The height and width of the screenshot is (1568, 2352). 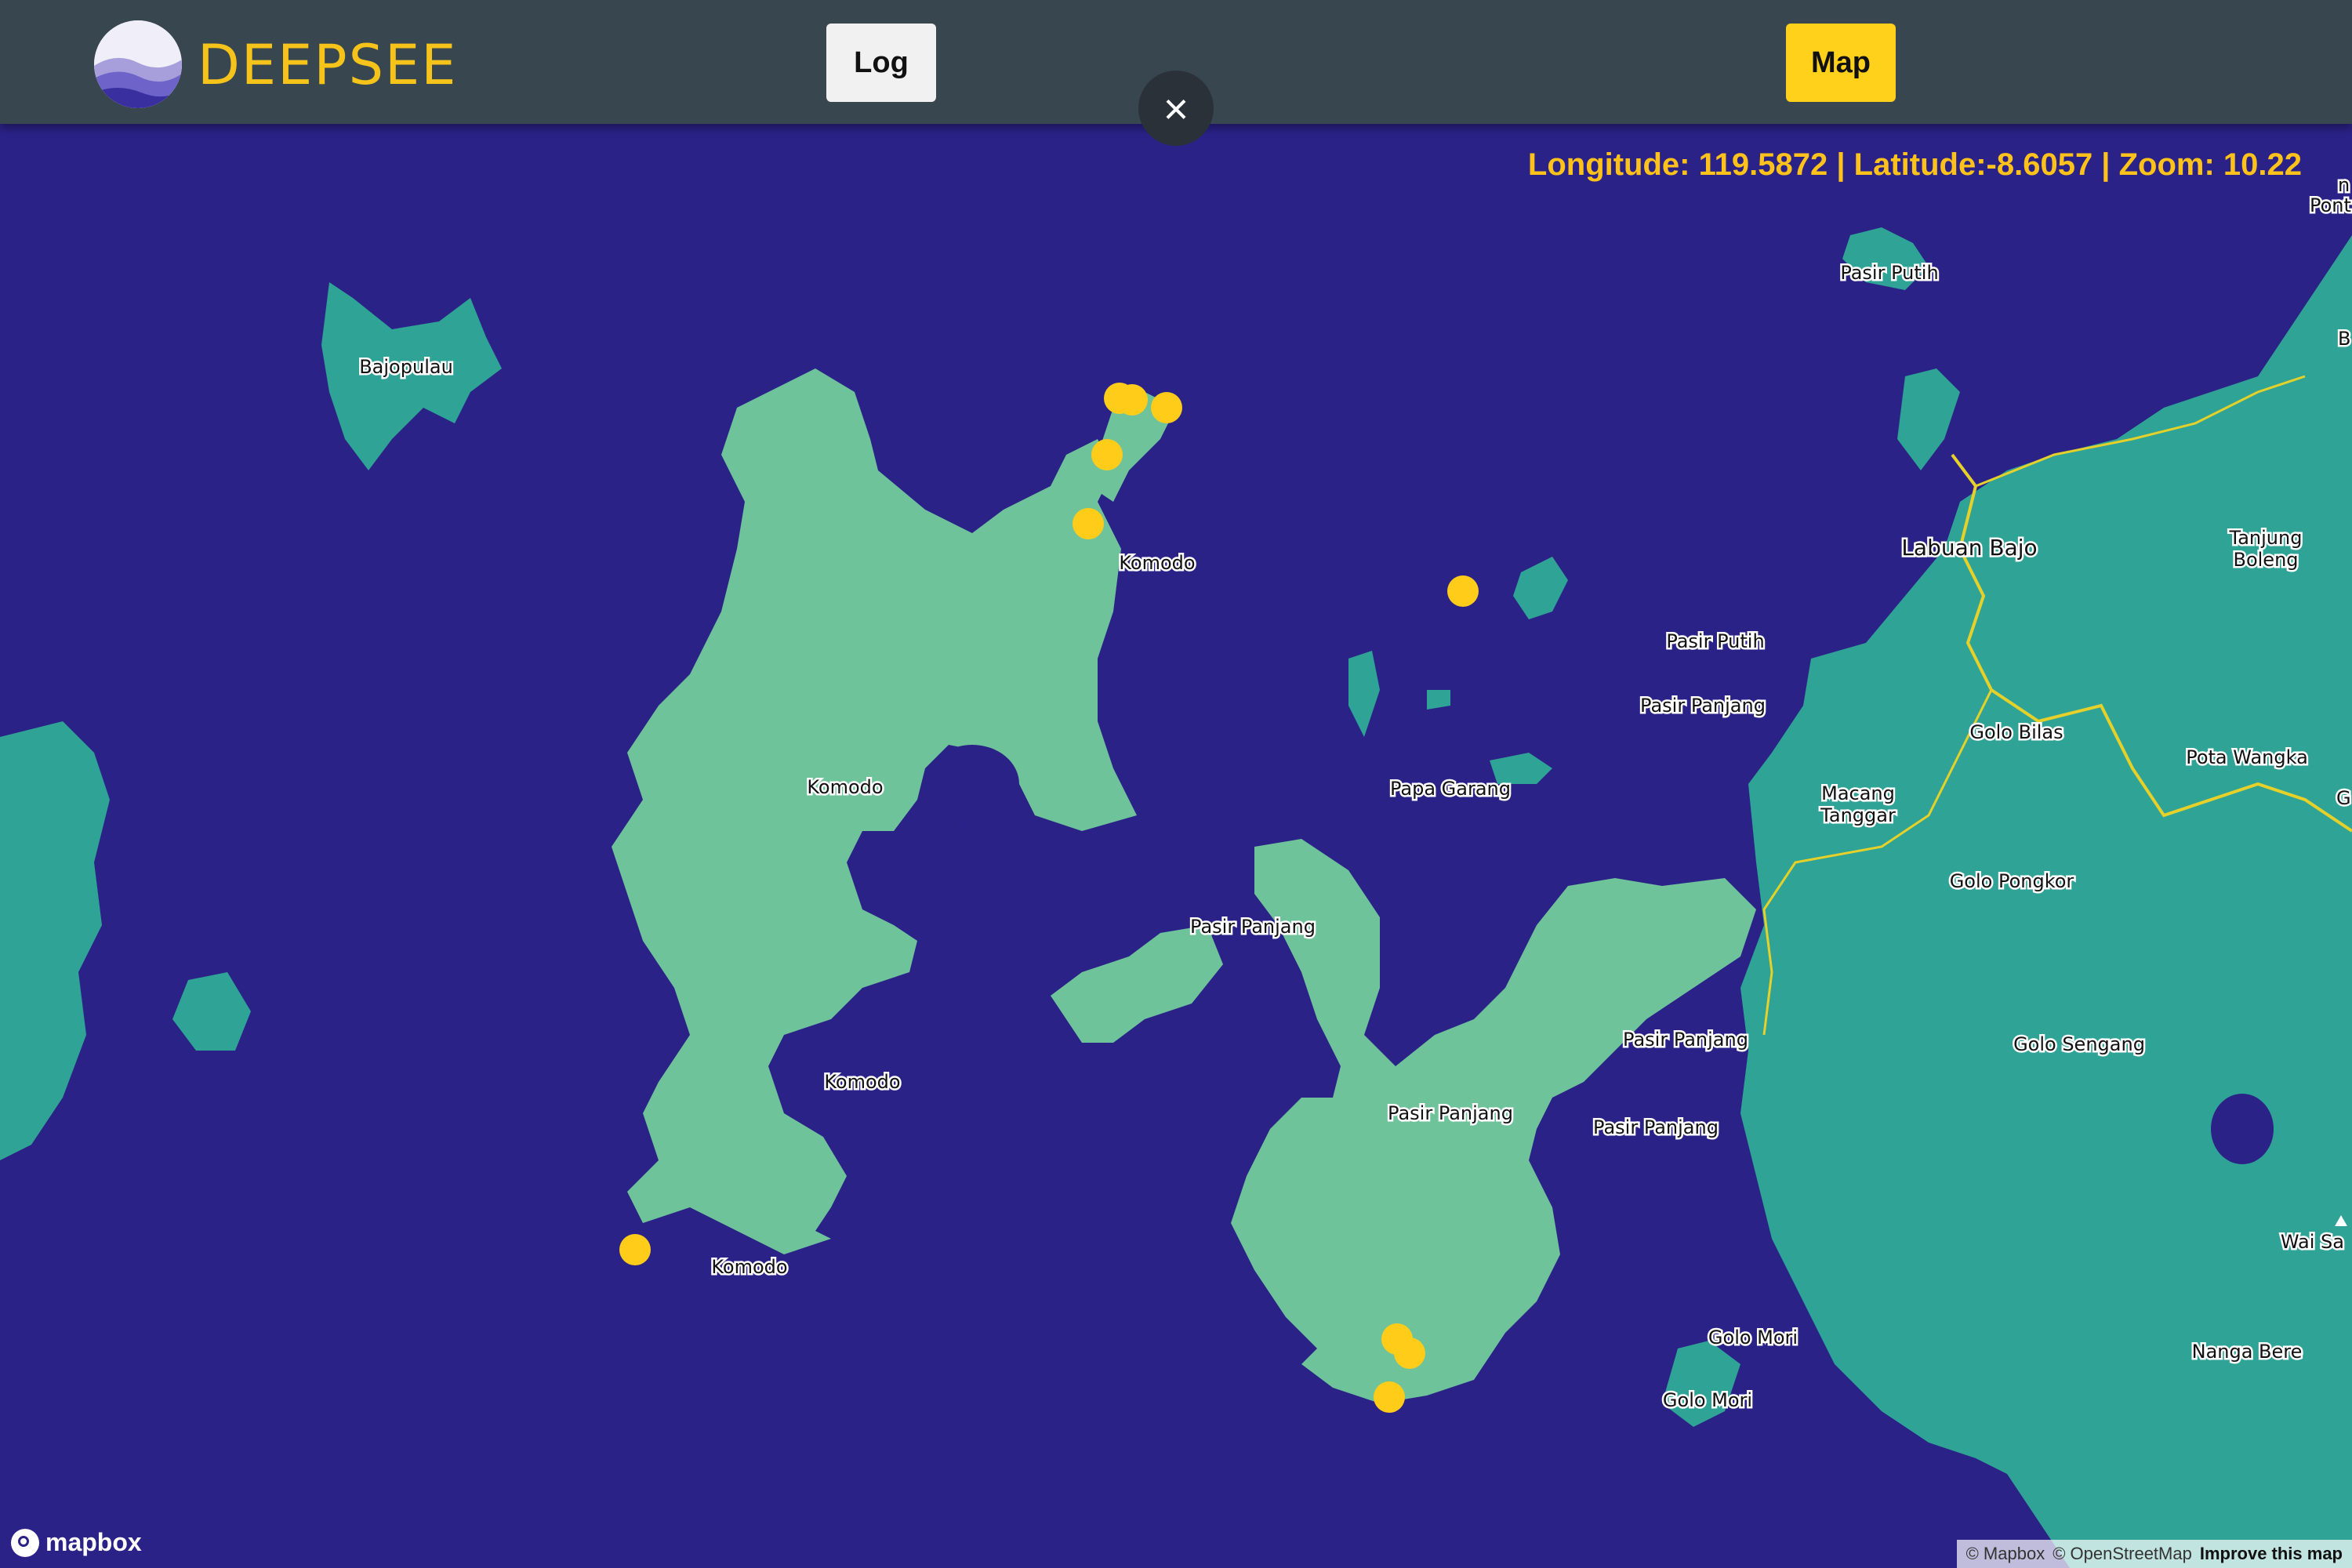 What do you see at coordinates (406, 367) in the screenshot?
I see `place-label-bajopulau: Bajopulau` at bounding box center [406, 367].